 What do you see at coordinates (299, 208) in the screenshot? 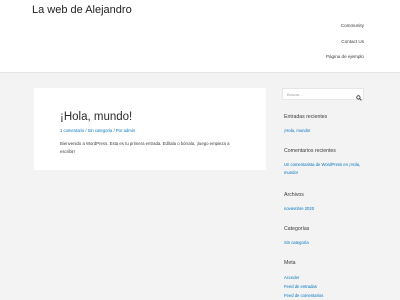
I see `archive-link: noviembre 2020` at bounding box center [299, 208].